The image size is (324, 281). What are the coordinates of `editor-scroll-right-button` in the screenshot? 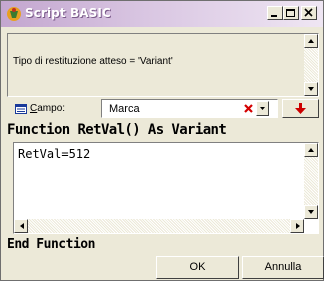 It's located at (297, 226).